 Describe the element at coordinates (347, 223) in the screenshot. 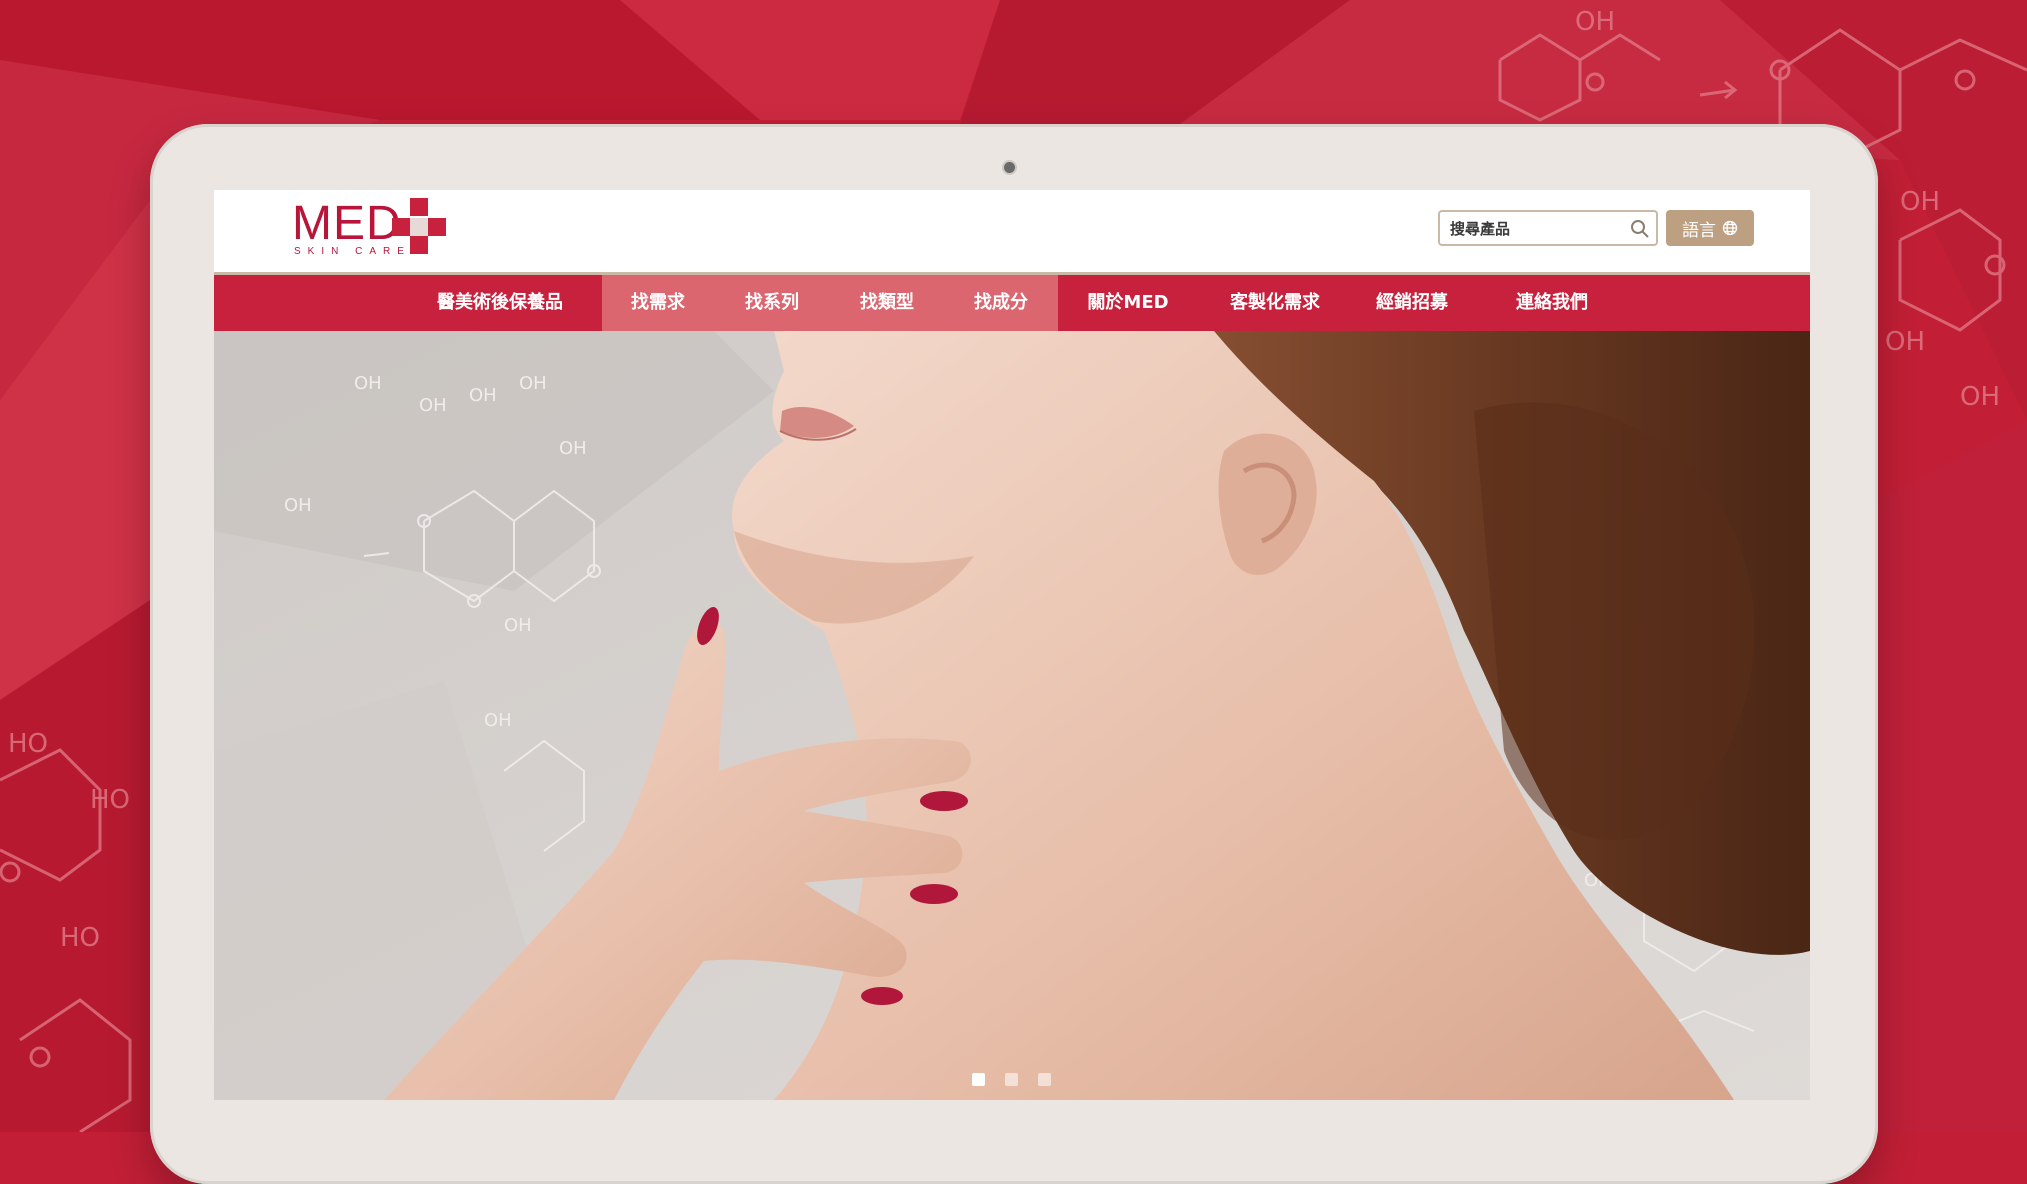

I see `logo-text: MED` at that location.